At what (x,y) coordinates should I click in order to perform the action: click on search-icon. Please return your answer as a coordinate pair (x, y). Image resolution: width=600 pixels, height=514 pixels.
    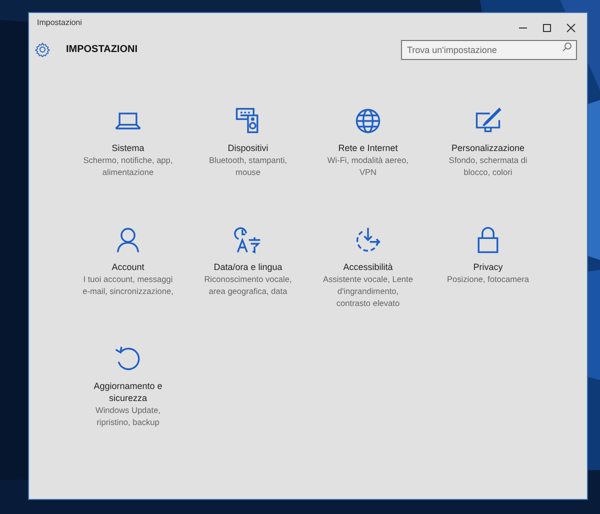
    Looking at the image, I should click on (567, 47).